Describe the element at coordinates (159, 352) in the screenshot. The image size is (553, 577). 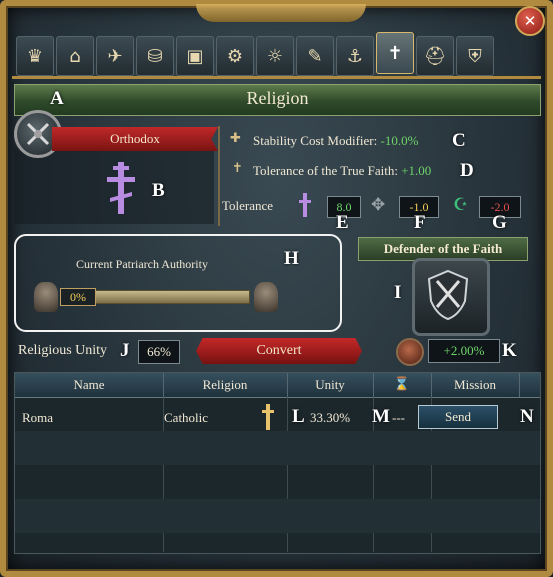
I see `religious-unity-value: 66%` at that location.